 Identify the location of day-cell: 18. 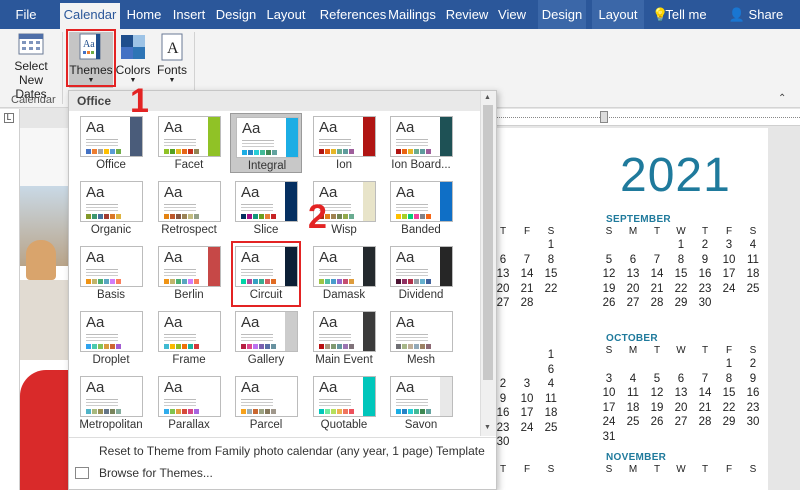
(633, 407).